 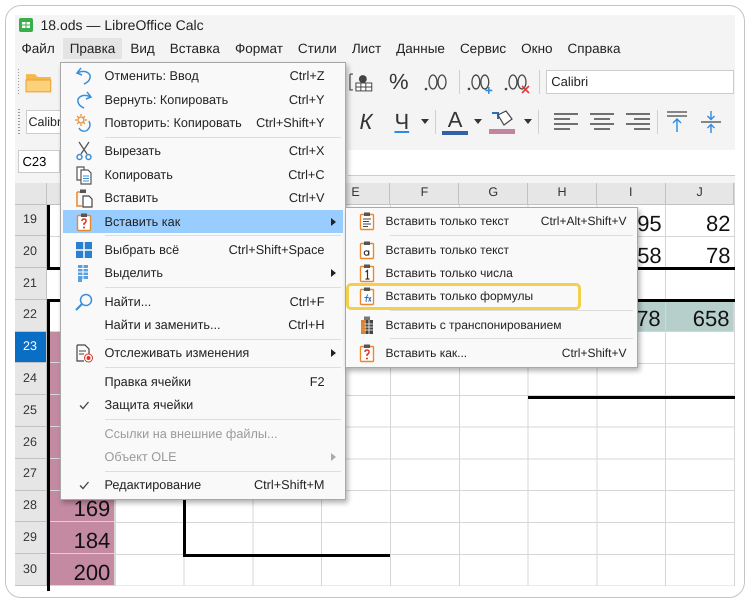 What do you see at coordinates (491, 250) in the screenshot?
I see `menu-item: Вставить только текст` at bounding box center [491, 250].